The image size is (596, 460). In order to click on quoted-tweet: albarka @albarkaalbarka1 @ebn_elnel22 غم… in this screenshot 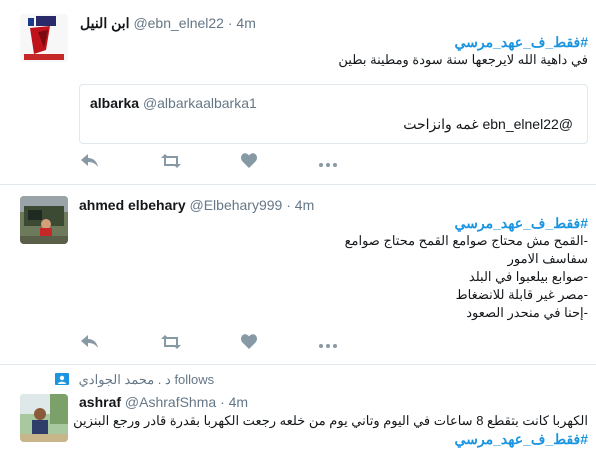, I will do `click(333, 114)`.